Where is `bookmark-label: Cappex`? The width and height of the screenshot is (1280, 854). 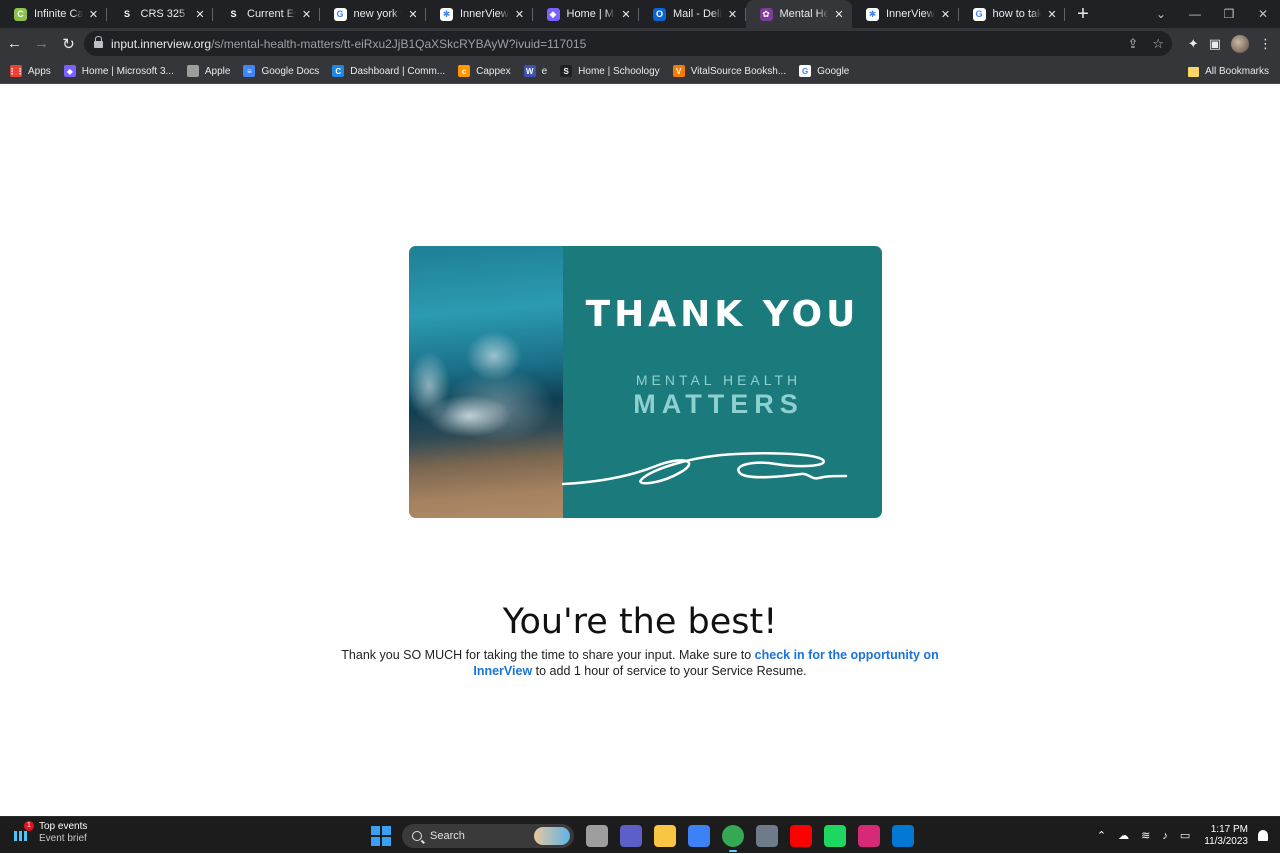
bookmark-label: Cappex is located at coordinates (493, 71).